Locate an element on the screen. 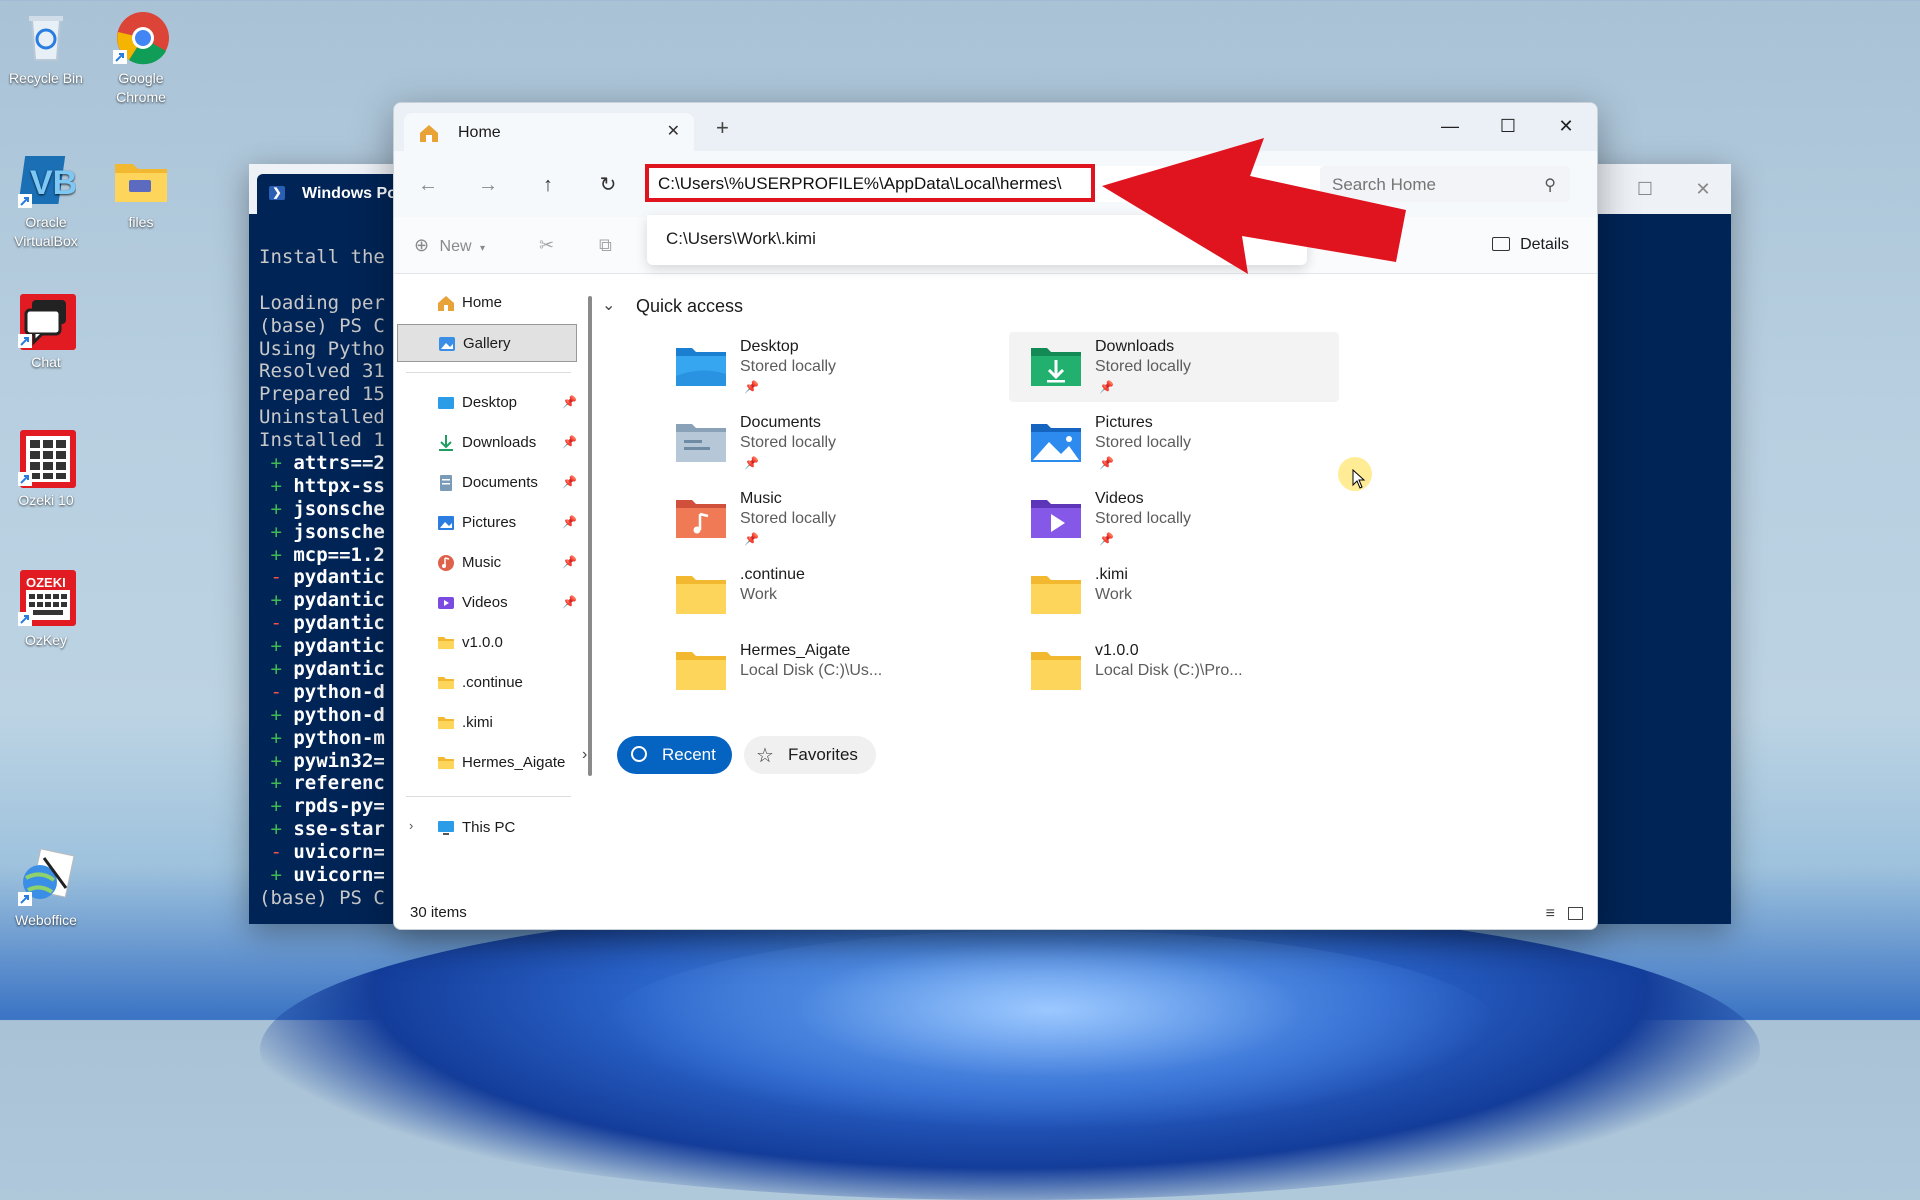 The height and width of the screenshot is (1200, 1920). address-input is located at coordinates (869, 184).